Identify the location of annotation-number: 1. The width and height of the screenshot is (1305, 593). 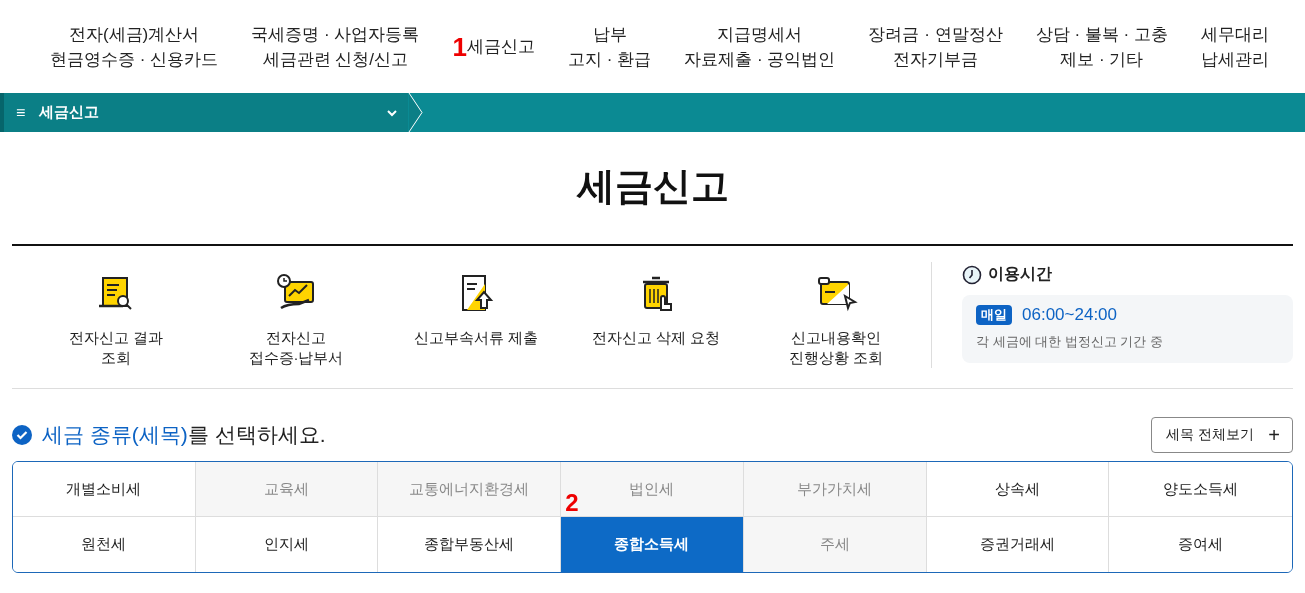
(459, 46).